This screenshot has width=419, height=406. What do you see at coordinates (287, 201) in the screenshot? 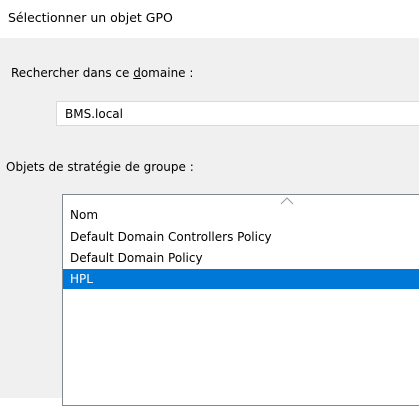
I see `sort-ascending-icon` at bounding box center [287, 201].